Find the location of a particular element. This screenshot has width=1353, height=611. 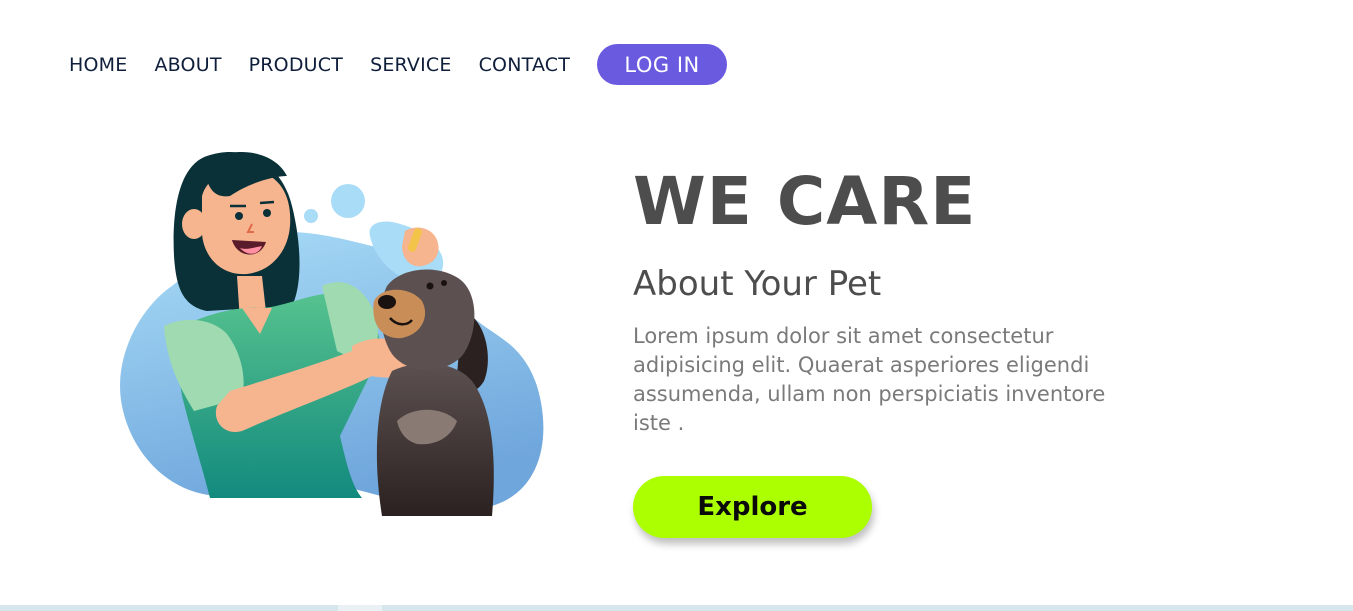

explore-button: Explore is located at coordinates (752, 507).